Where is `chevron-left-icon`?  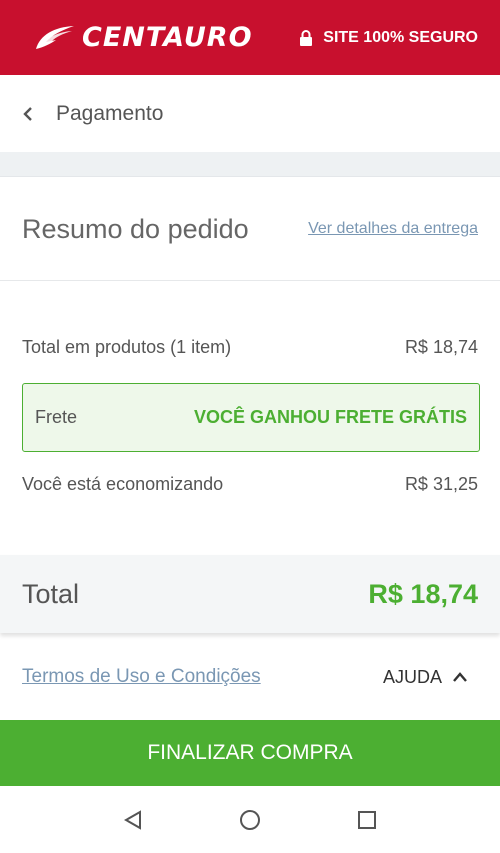 chevron-left-icon is located at coordinates (28, 114).